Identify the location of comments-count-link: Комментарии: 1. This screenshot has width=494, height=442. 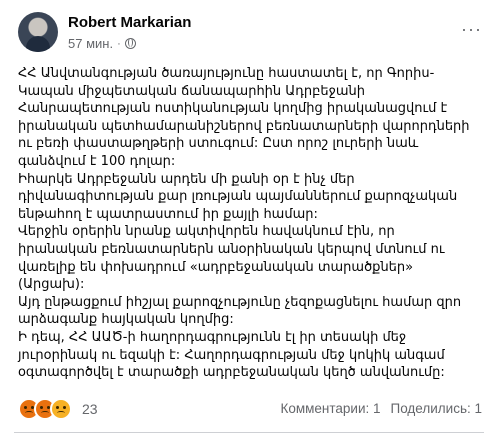
(330, 408).